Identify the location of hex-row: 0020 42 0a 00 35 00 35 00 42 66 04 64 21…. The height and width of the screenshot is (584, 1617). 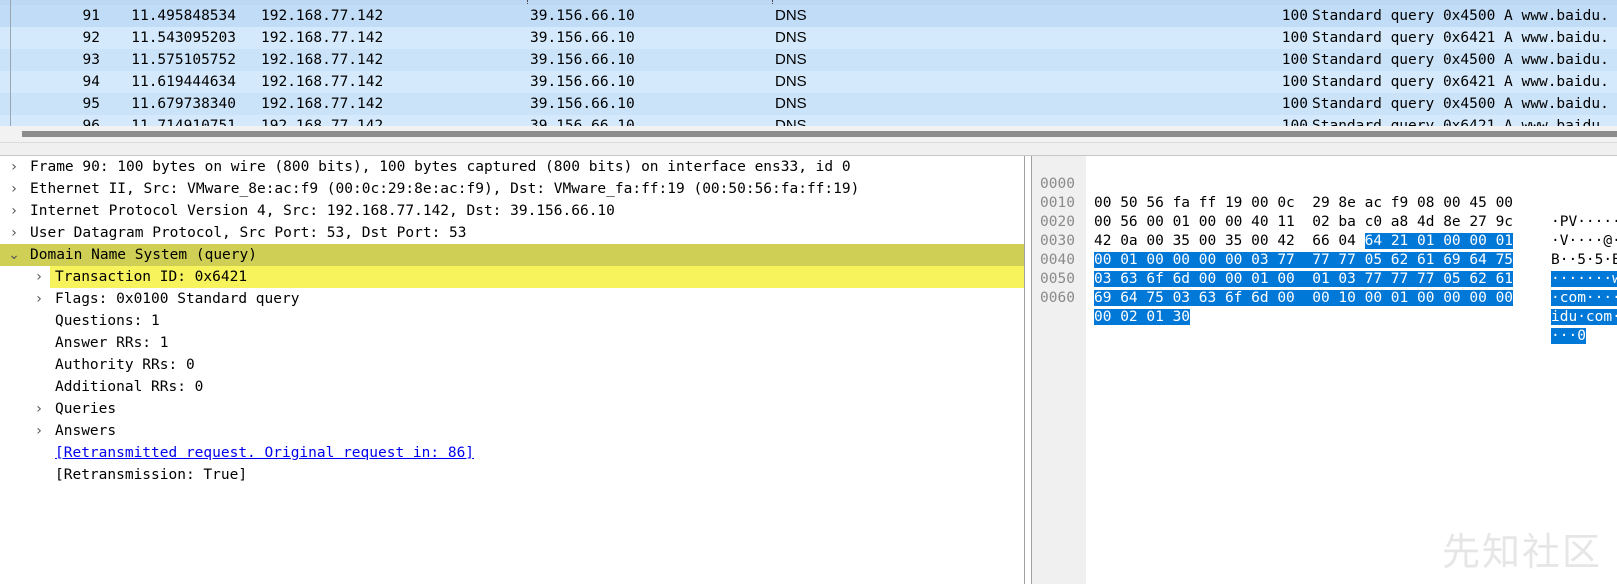
(1324, 231).